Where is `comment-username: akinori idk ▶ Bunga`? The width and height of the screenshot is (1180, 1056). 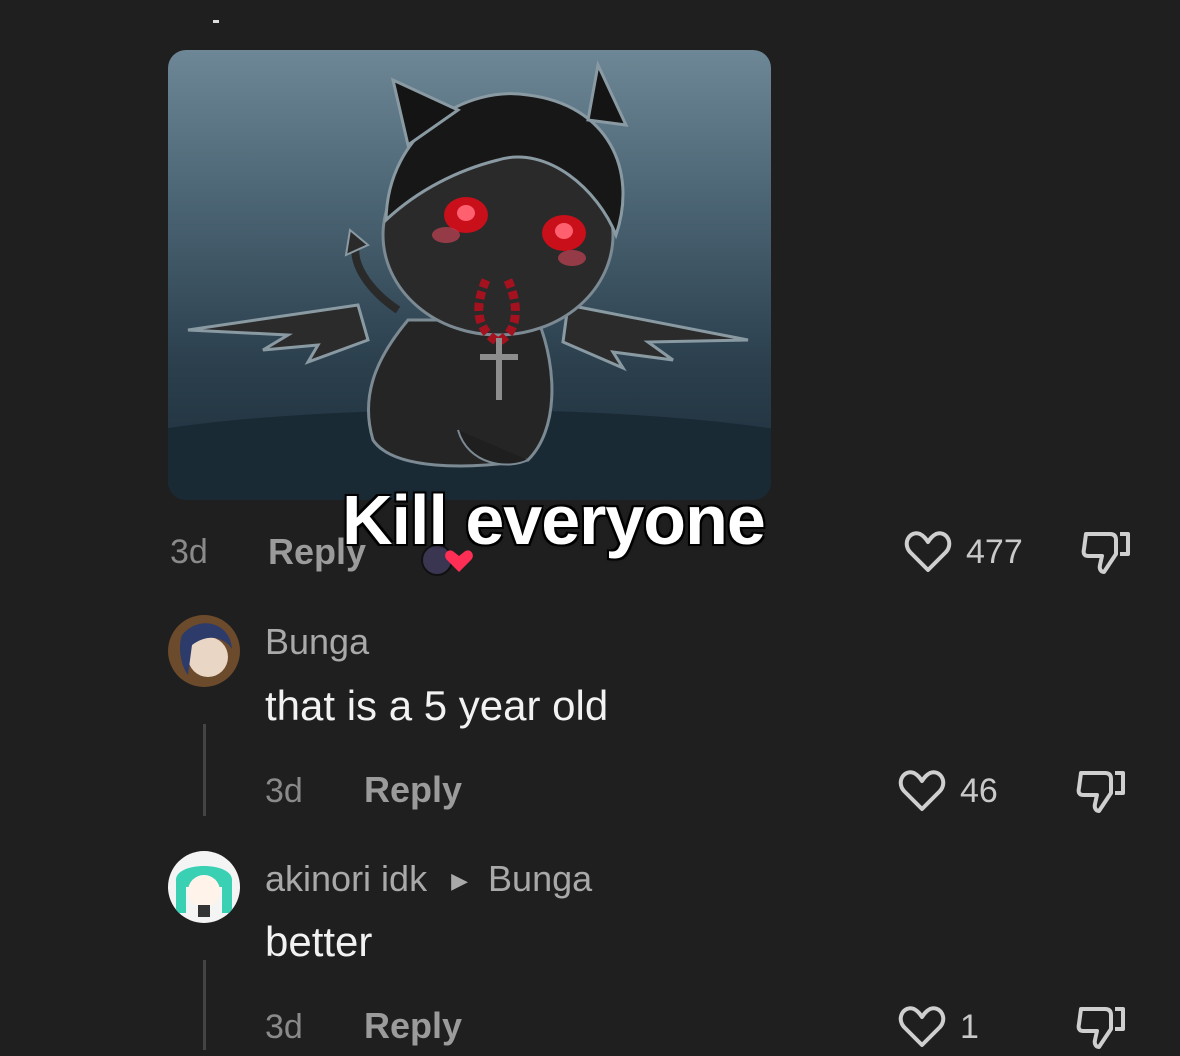 comment-username: akinori idk ▶ Bunga is located at coordinates (428, 879).